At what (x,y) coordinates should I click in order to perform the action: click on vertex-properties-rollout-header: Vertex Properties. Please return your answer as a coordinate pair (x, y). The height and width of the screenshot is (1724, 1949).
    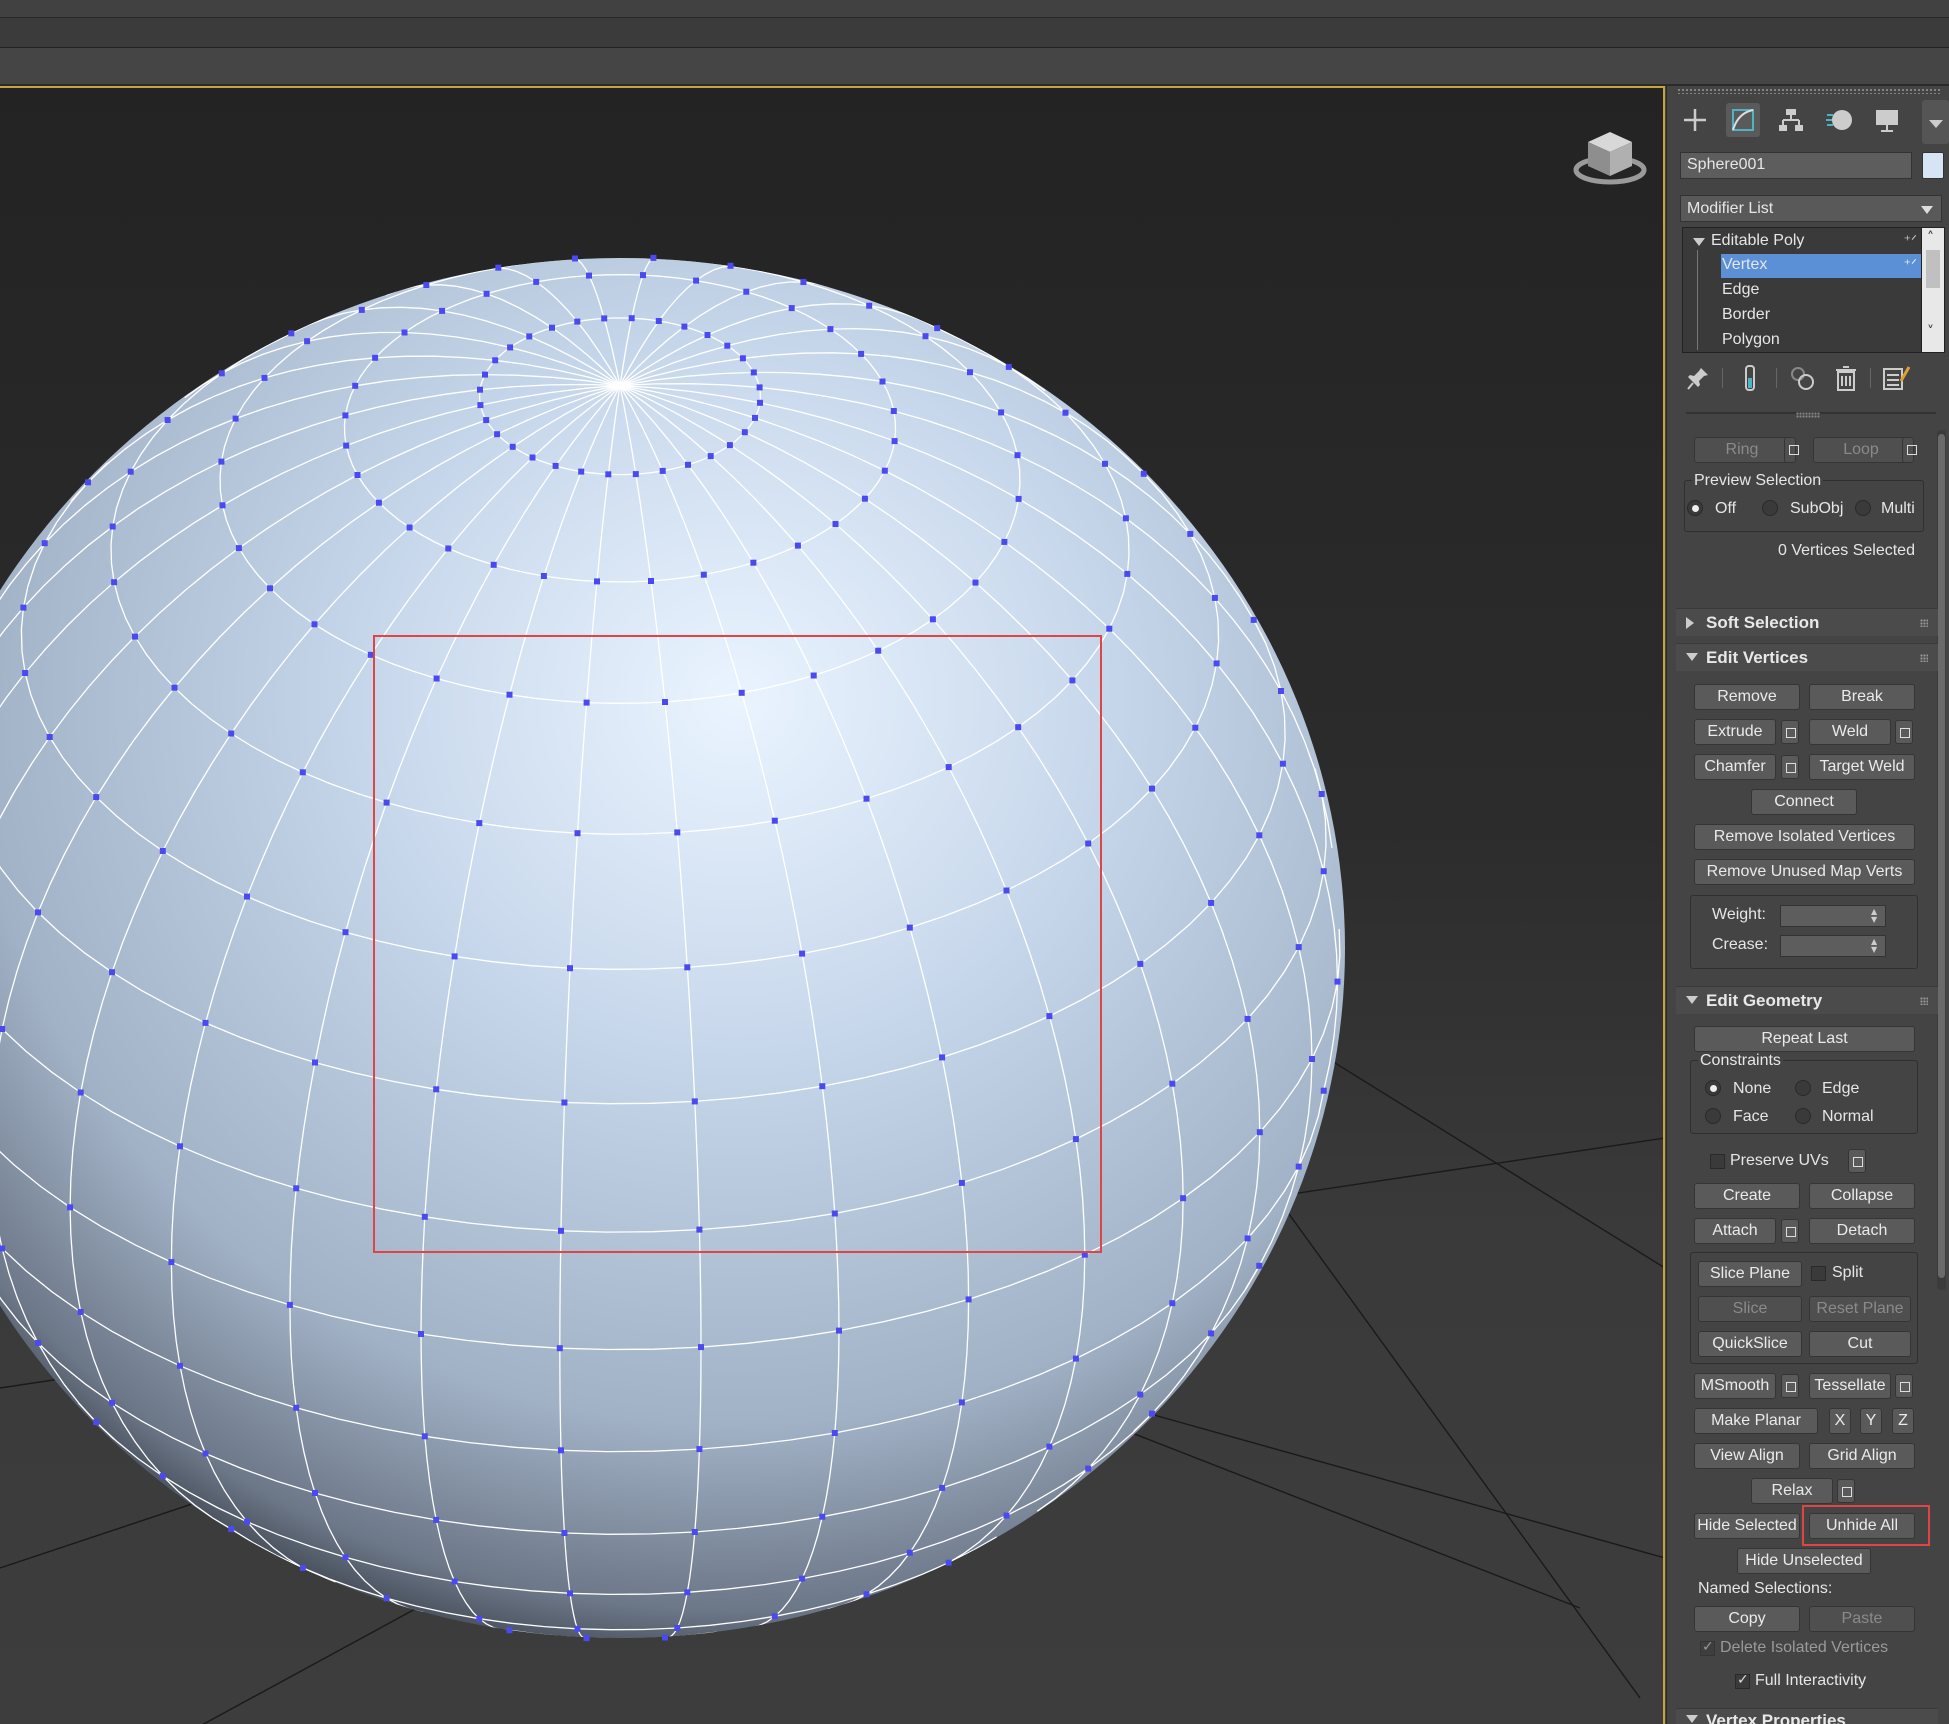
    Looking at the image, I should click on (1807, 1716).